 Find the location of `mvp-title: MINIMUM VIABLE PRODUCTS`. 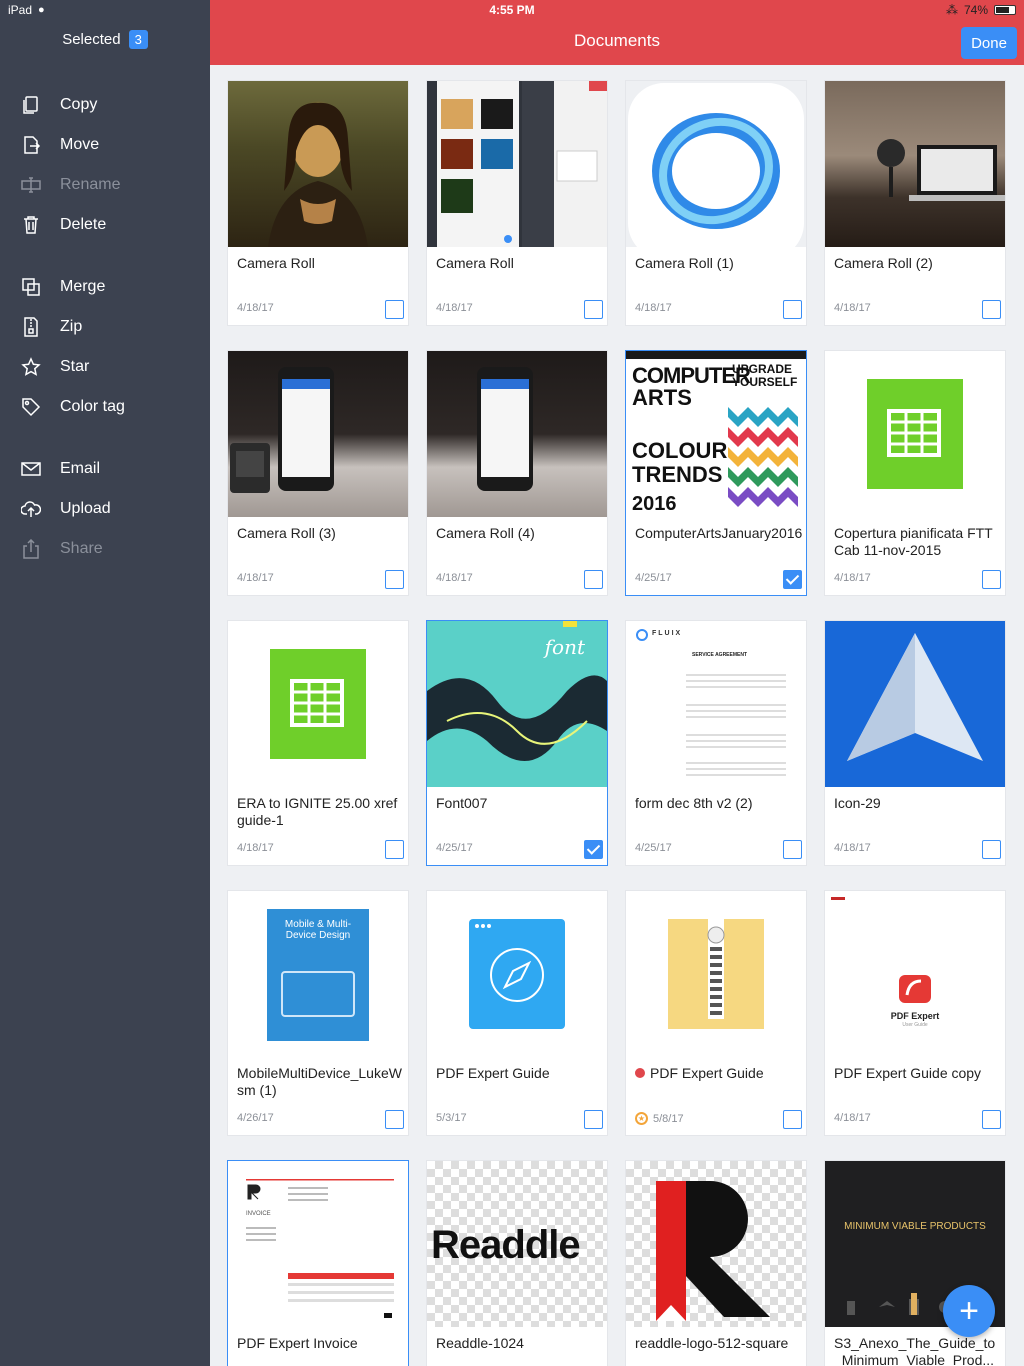

mvp-title: MINIMUM VIABLE PRODUCTS is located at coordinates (915, 1226).